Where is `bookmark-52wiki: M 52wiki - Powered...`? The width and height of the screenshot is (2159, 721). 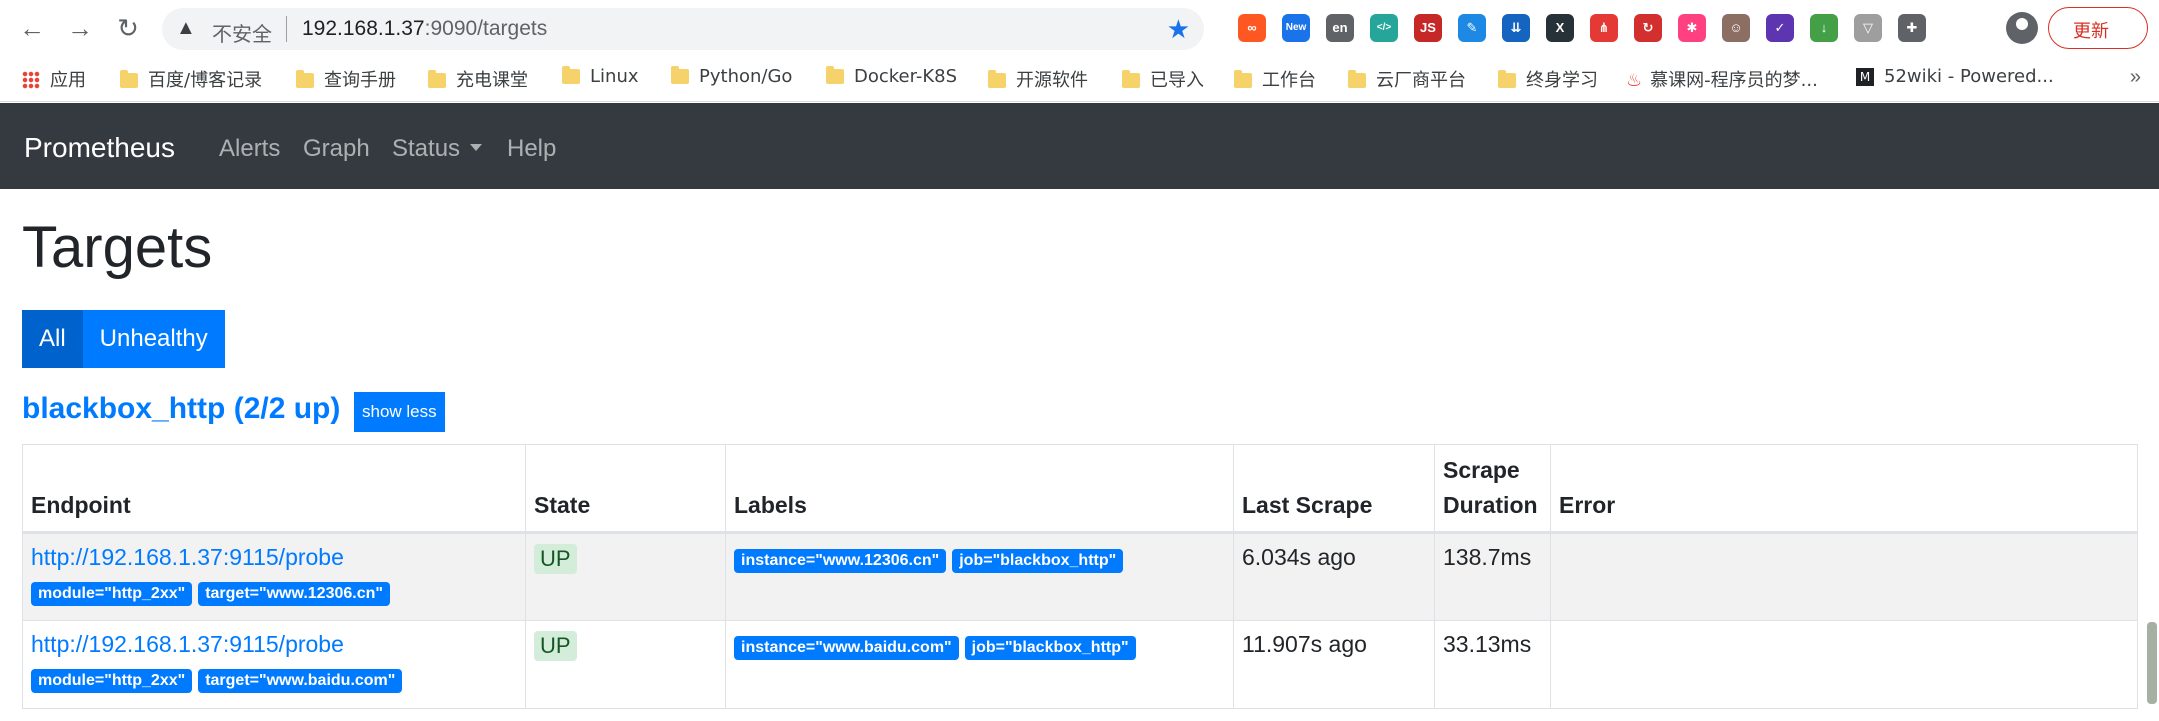
bookmark-52wiki: M 52wiki - Powered... is located at coordinates (1955, 80).